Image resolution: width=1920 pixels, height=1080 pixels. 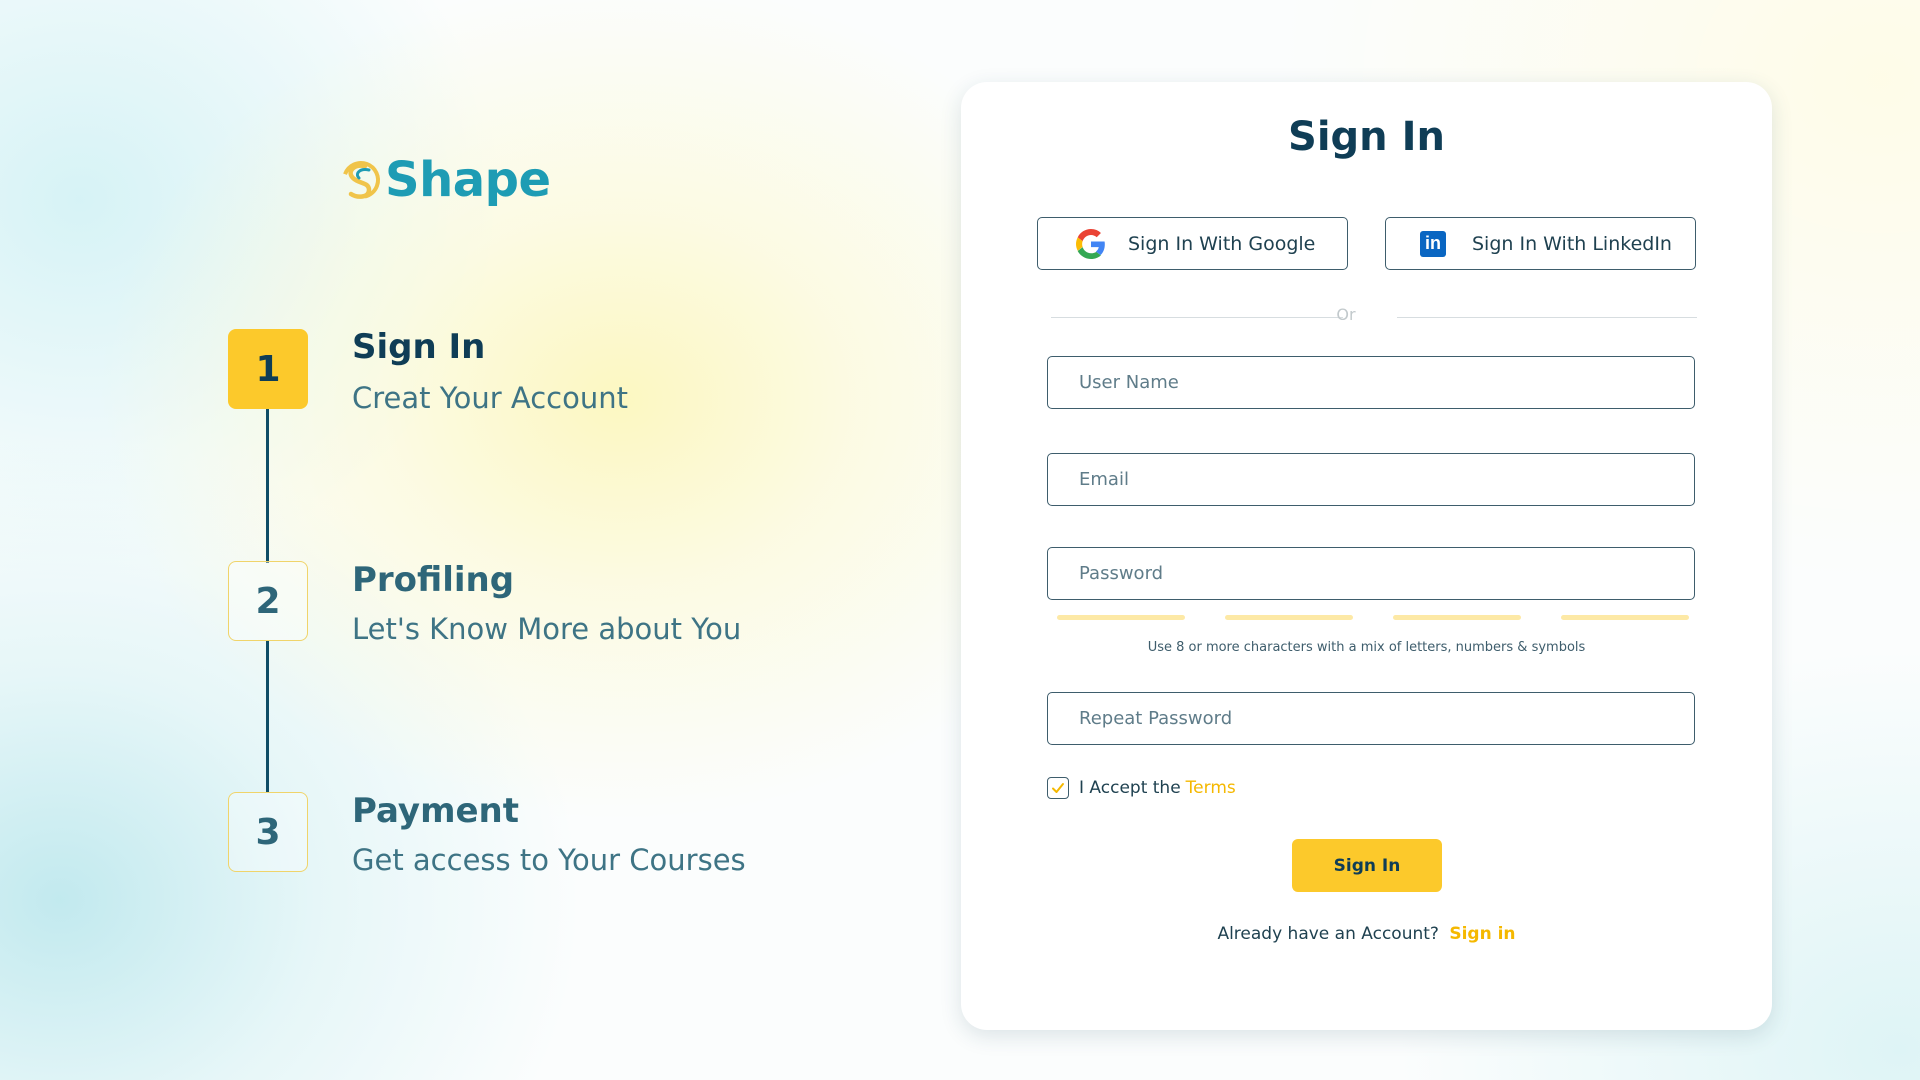 I want to click on username-field, so click(x=1371, y=382).